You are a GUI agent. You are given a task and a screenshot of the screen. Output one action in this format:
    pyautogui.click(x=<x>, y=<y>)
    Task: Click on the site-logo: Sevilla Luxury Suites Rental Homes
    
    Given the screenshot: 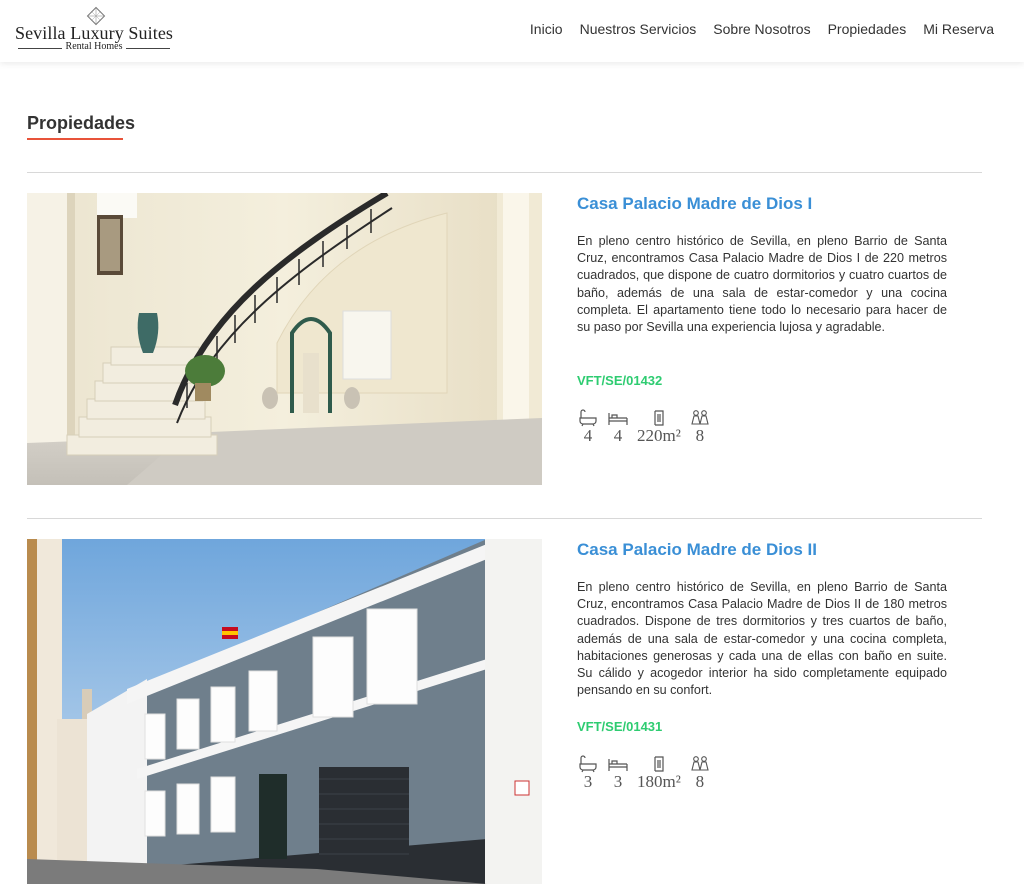 What is the action you would take?
    pyautogui.click(x=94, y=31)
    